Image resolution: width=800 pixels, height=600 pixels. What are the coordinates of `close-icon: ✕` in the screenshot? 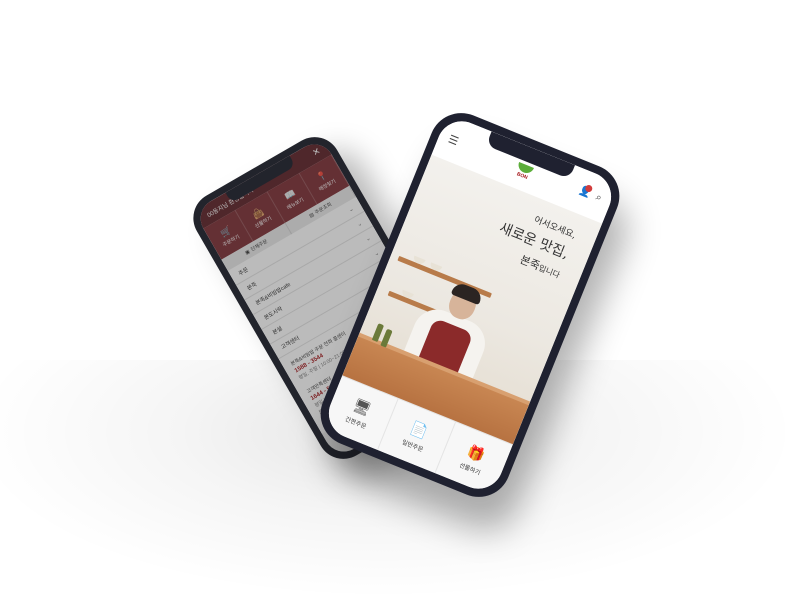 It's located at (316, 151).